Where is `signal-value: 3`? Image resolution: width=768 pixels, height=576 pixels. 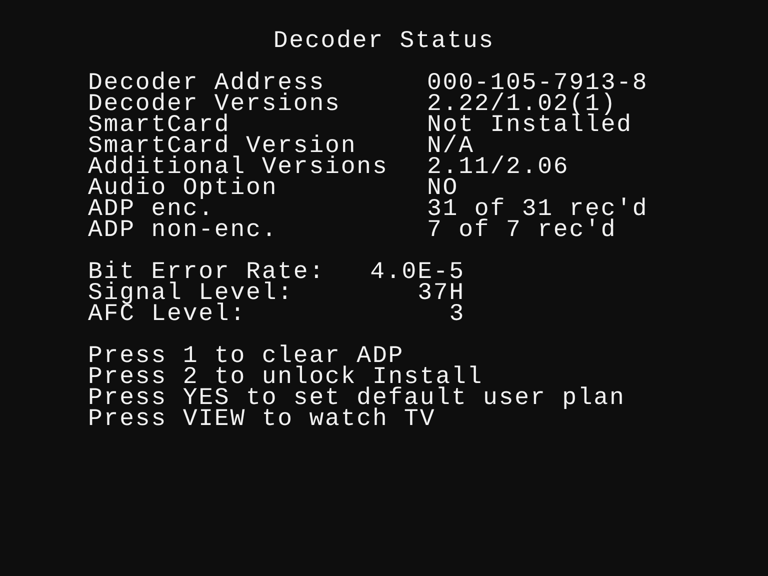
signal-value: 3 is located at coordinates (456, 314).